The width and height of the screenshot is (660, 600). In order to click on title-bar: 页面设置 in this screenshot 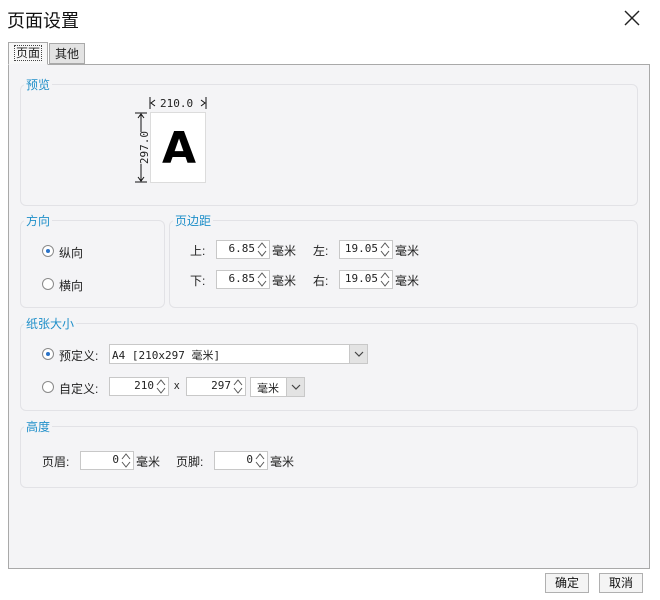, I will do `click(330, 18)`.